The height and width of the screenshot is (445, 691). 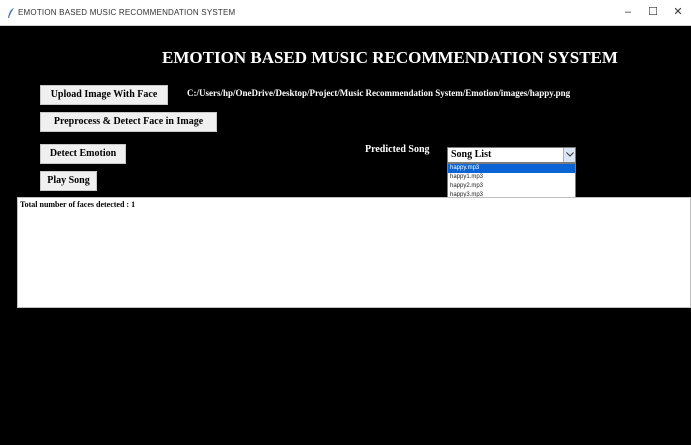 What do you see at coordinates (11, 13) in the screenshot?
I see `feather-icon` at bounding box center [11, 13].